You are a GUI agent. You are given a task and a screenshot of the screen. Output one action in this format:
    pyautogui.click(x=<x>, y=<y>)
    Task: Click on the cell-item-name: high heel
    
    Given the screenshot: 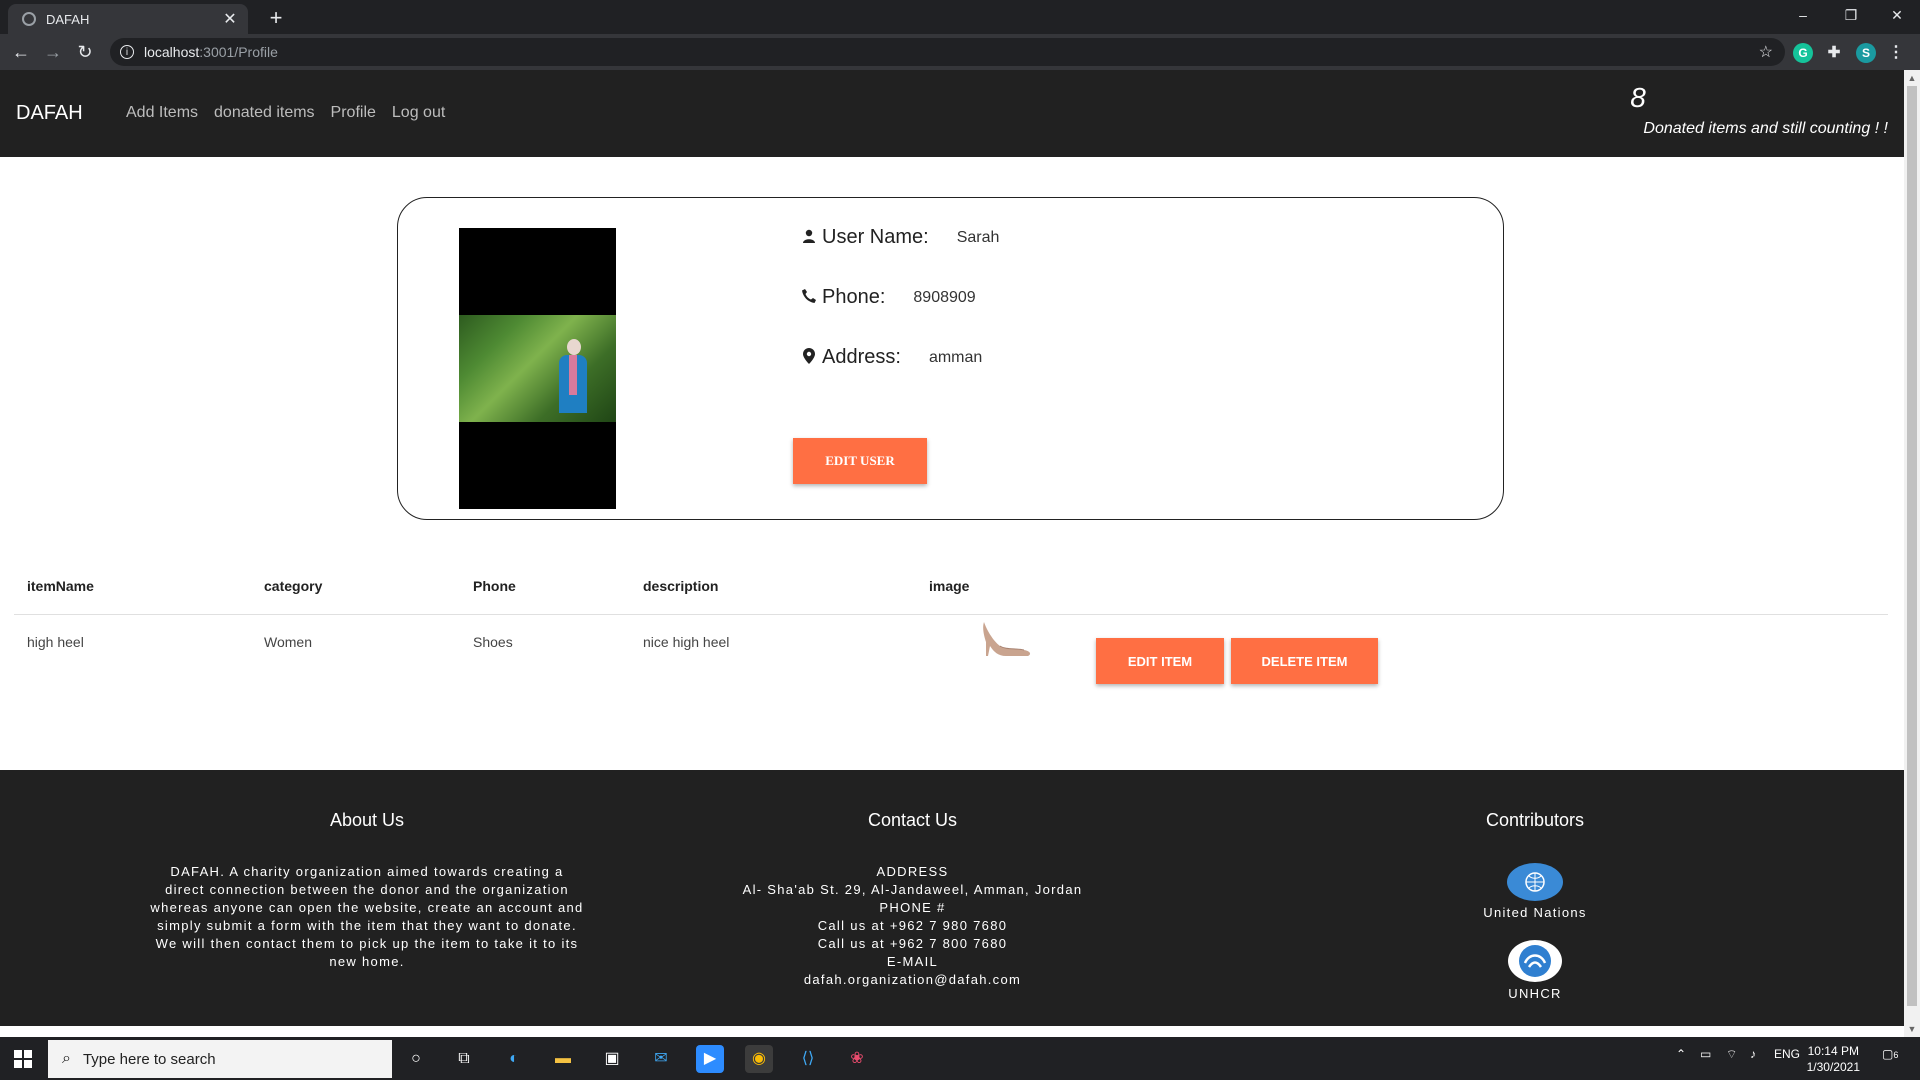 What is the action you would take?
    pyautogui.click(x=55, y=642)
    